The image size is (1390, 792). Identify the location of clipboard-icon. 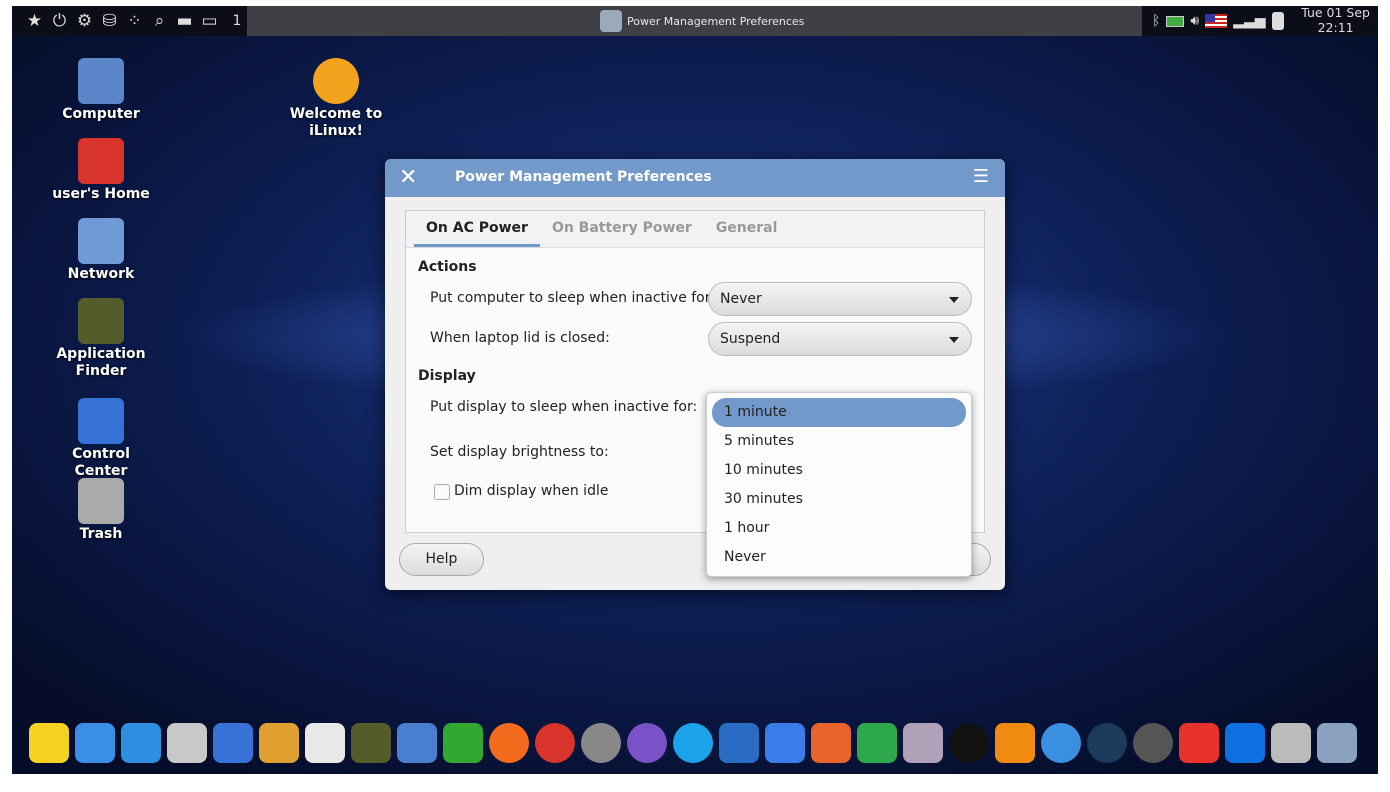
(1277, 21).